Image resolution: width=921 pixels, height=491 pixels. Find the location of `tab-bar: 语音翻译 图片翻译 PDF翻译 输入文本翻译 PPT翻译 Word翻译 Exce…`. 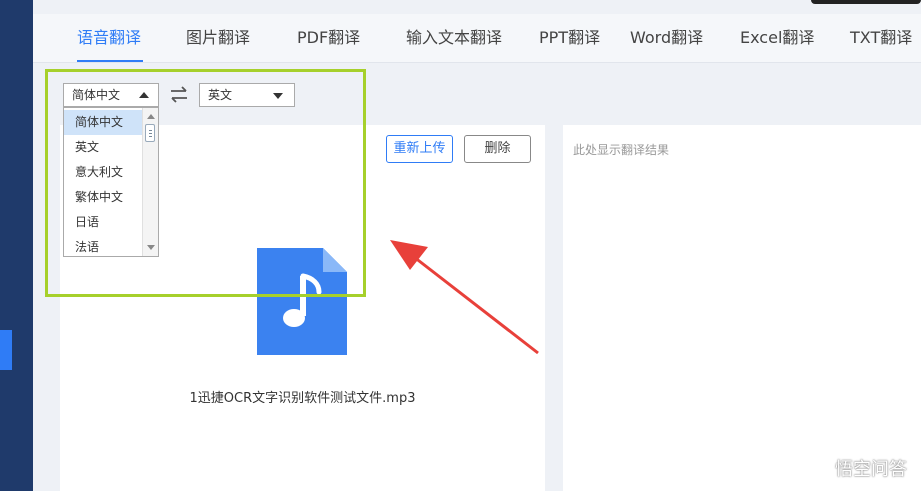

tab-bar: 语音翻译 图片翻译 PDF翻译 输入文本翻译 PPT翻译 Word翻译 Exce… is located at coordinates (477, 38).